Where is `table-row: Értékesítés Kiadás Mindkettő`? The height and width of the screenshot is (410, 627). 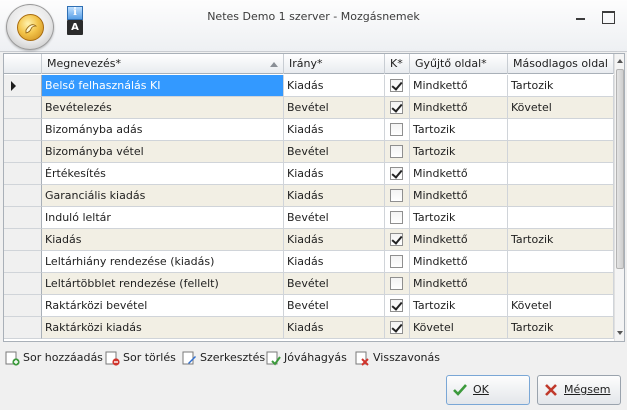 table-row: Értékesítés Kiadás Mindkettő is located at coordinates (309, 174).